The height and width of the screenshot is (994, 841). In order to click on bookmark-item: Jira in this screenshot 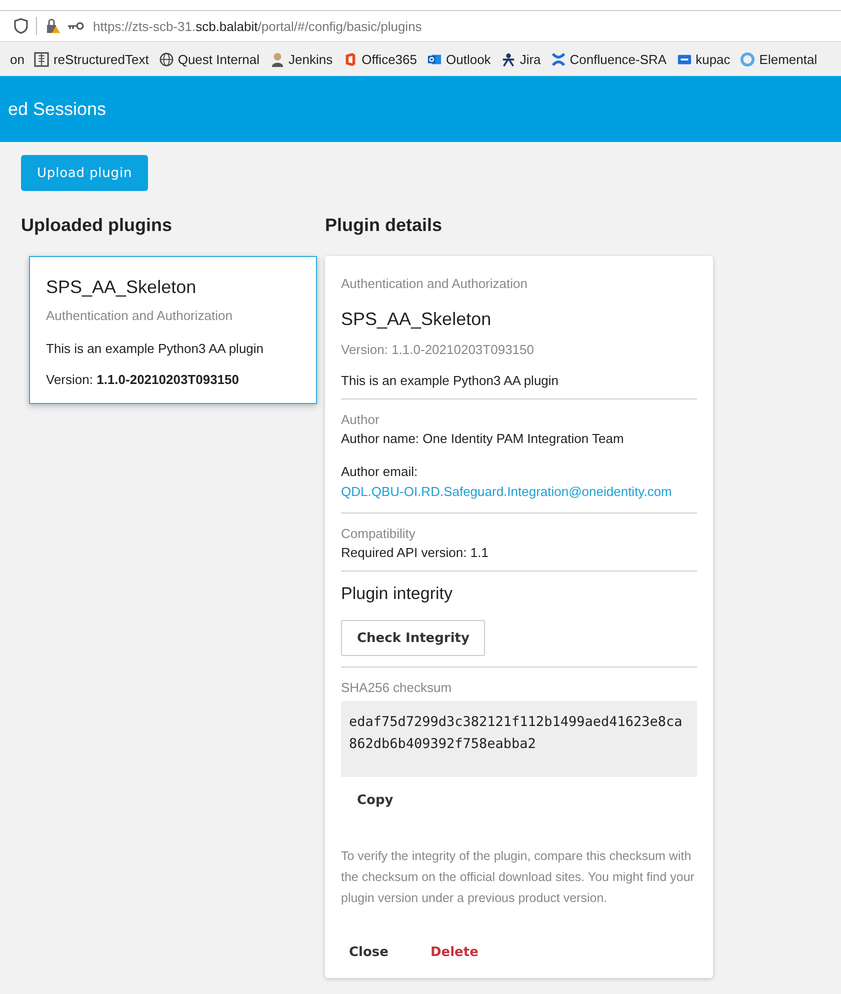, I will do `click(520, 59)`.